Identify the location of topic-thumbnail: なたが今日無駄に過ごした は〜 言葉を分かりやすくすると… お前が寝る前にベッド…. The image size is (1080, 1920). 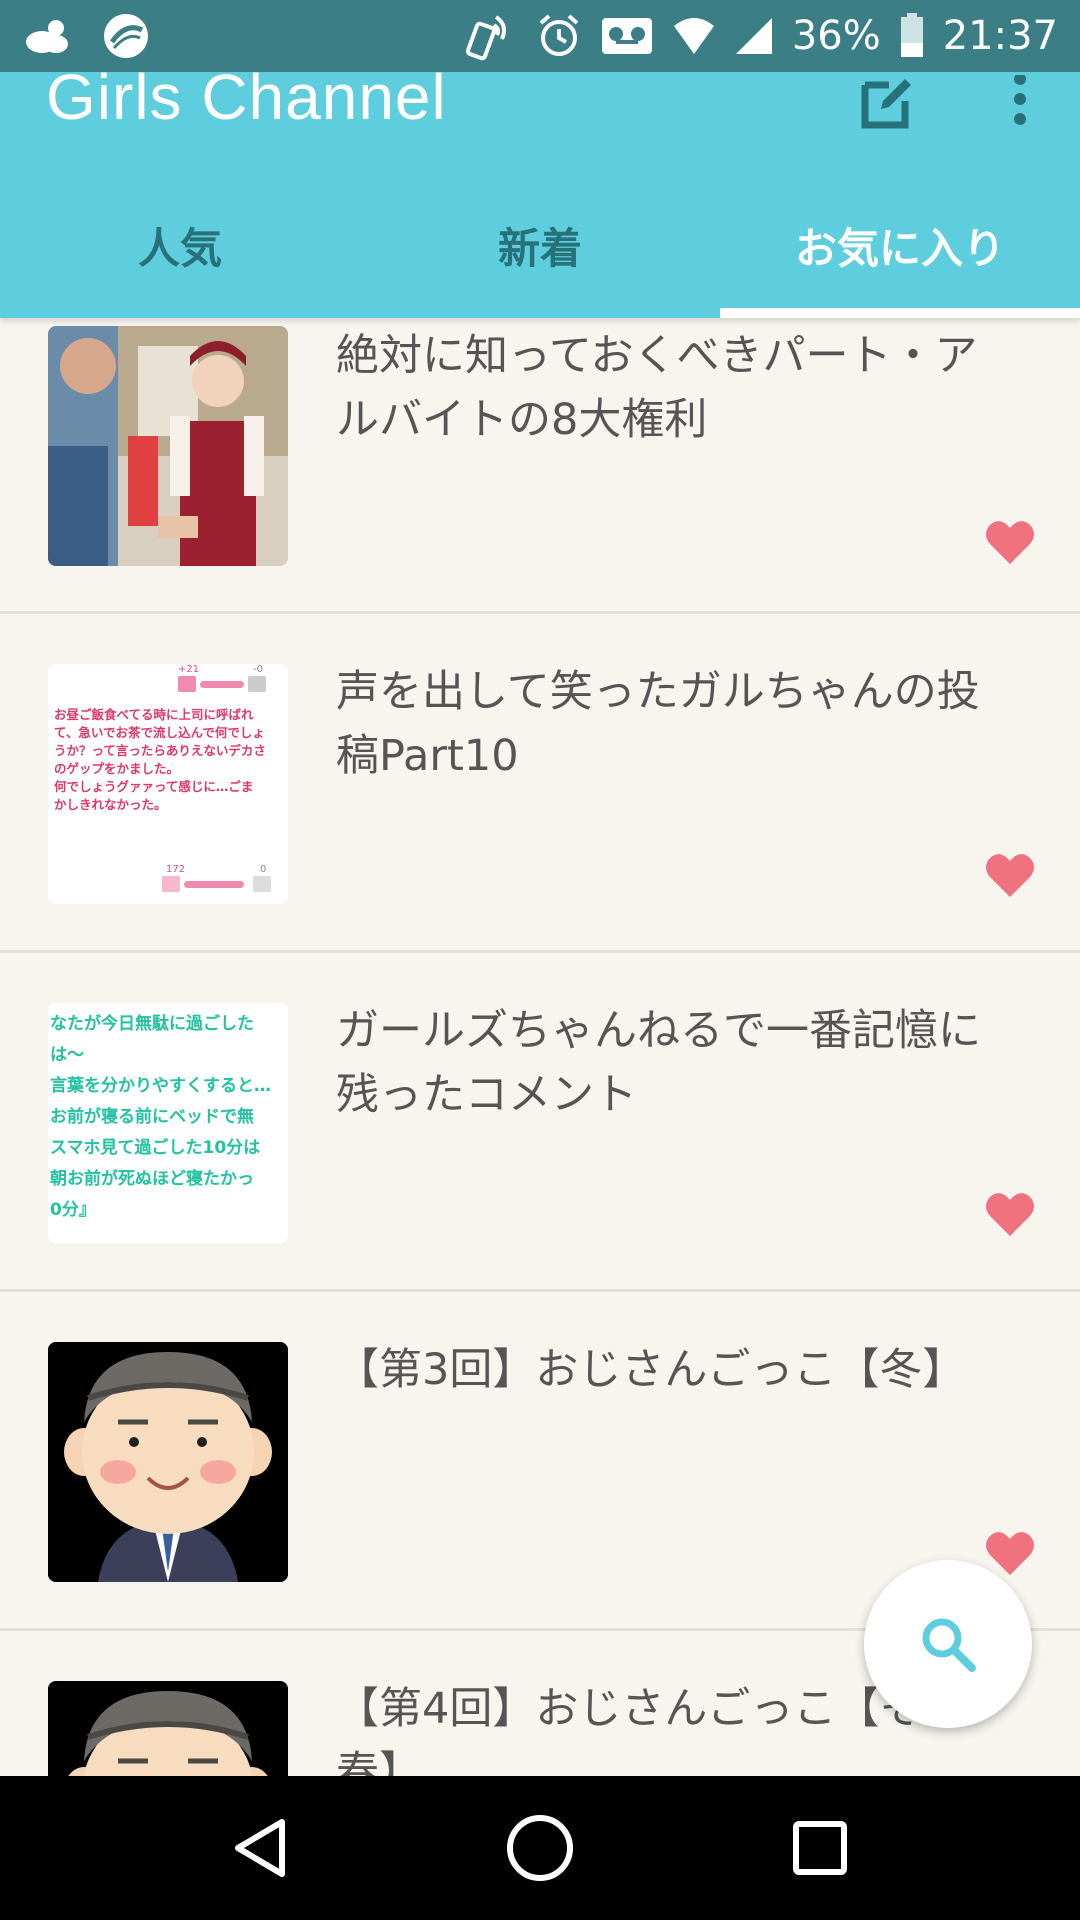
(168, 1123).